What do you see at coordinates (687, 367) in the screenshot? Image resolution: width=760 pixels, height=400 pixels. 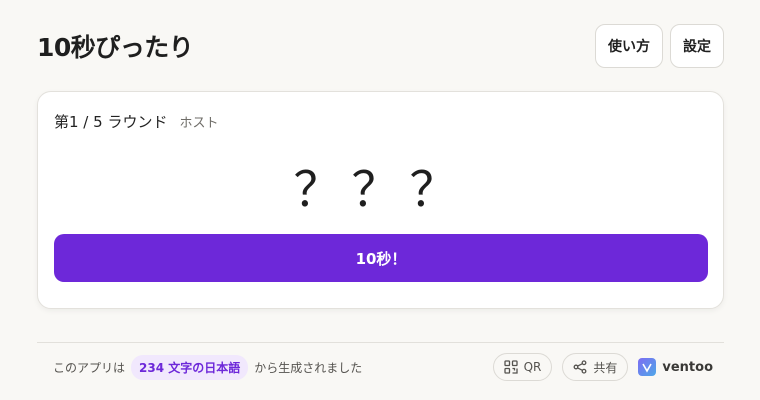 I see `brand-name: ventoo` at bounding box center [687, 367].